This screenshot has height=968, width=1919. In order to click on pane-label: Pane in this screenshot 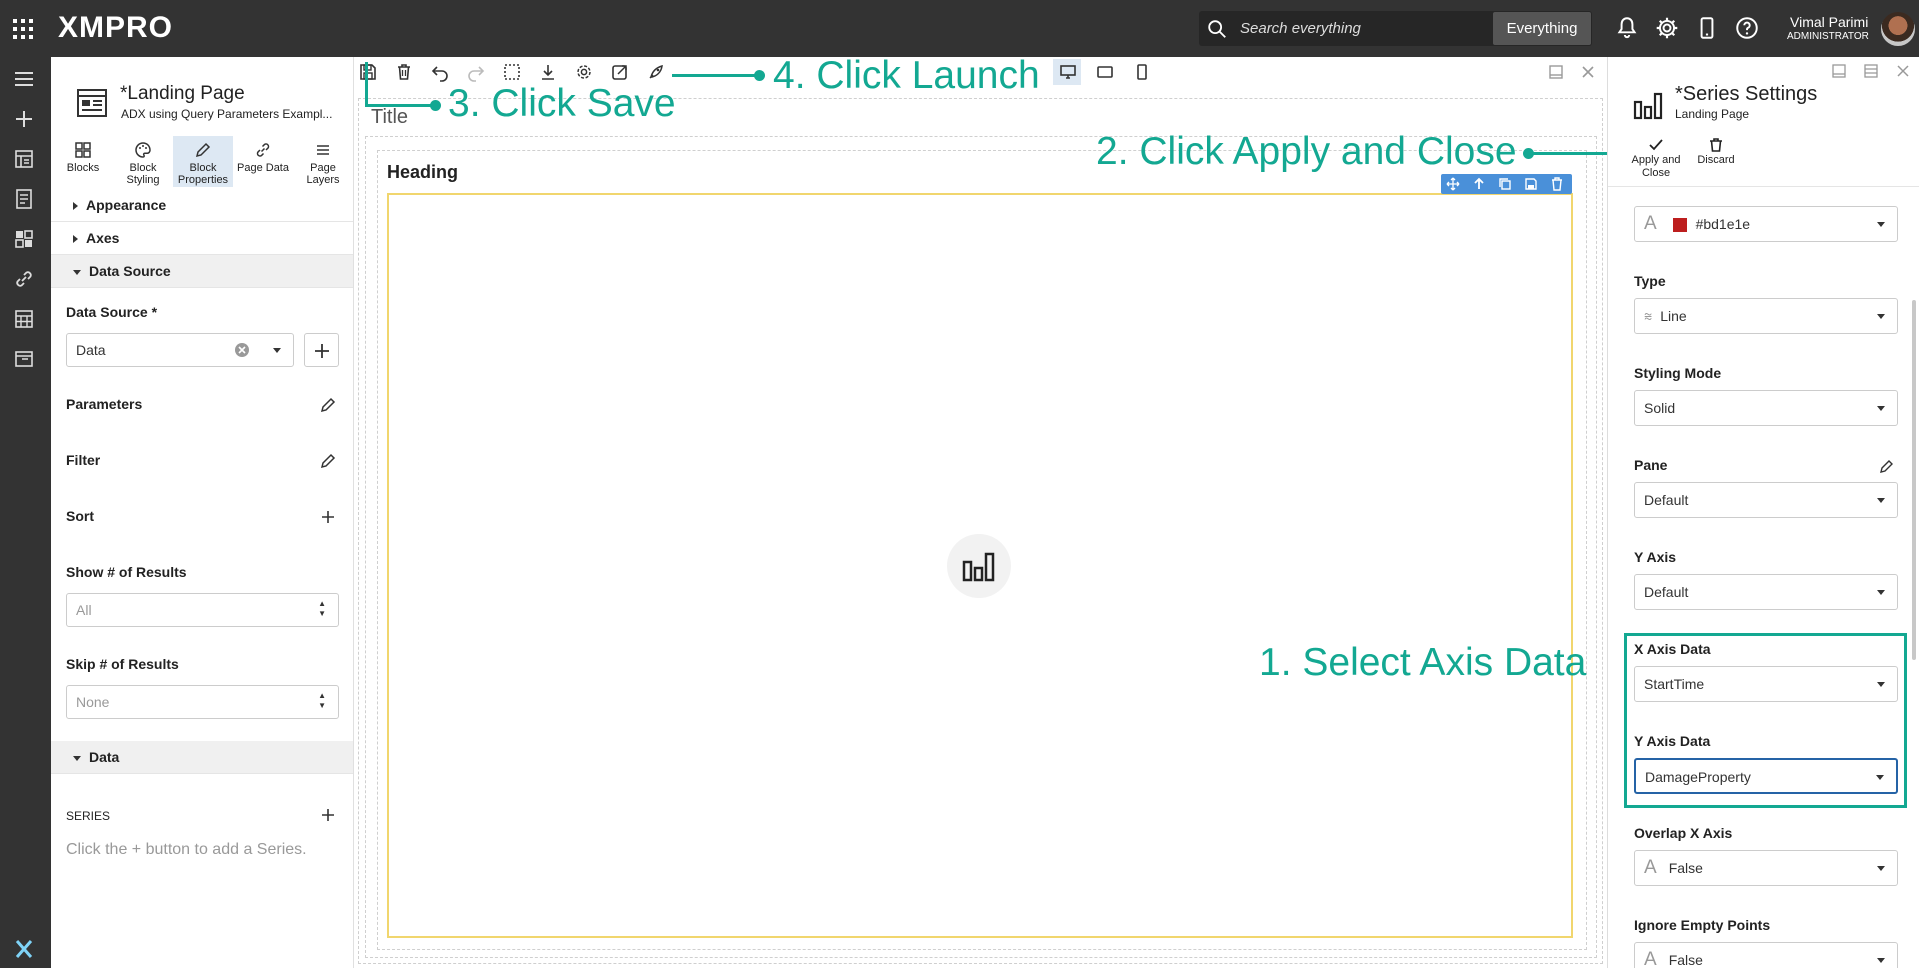, I will do `click(1651, 465)`.